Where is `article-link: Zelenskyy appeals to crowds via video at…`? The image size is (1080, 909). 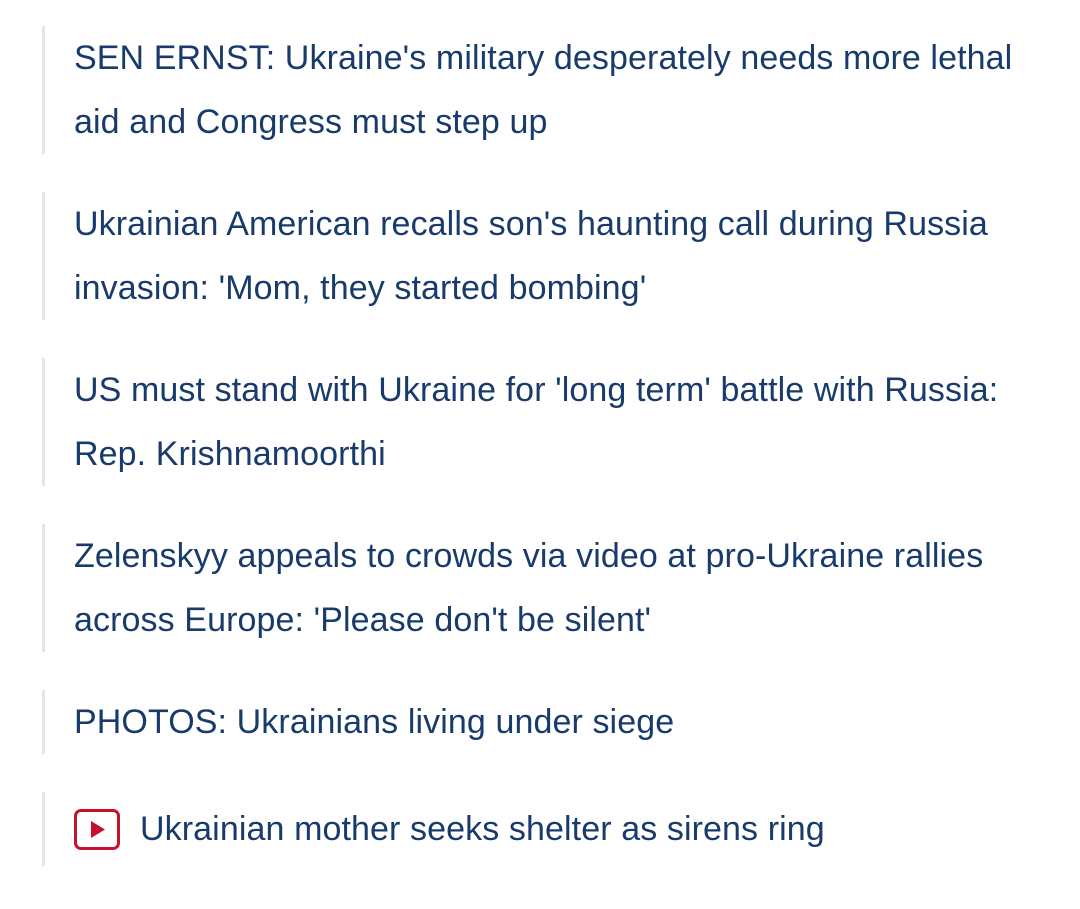 article-link: Zelenskyy appeals to crowds via video at… is located at coordinates (558, 588).